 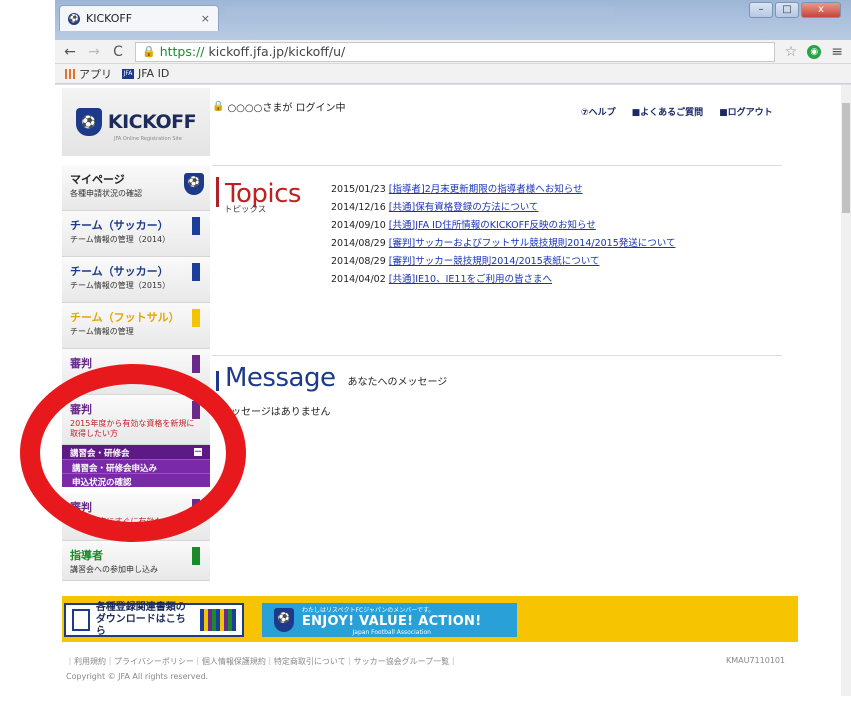 I want to click on sidebar-item-referee-1: 審判, so click(x=136, y=372).